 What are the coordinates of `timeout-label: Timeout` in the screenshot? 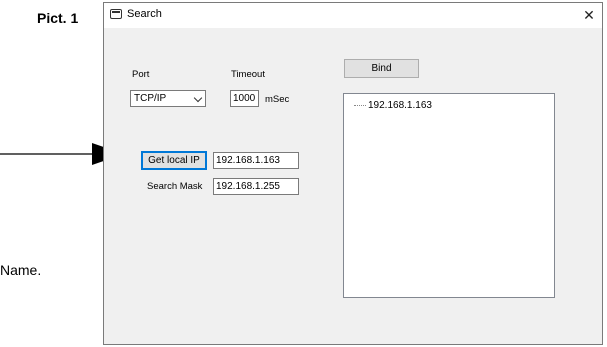 It's located at (248, 74).